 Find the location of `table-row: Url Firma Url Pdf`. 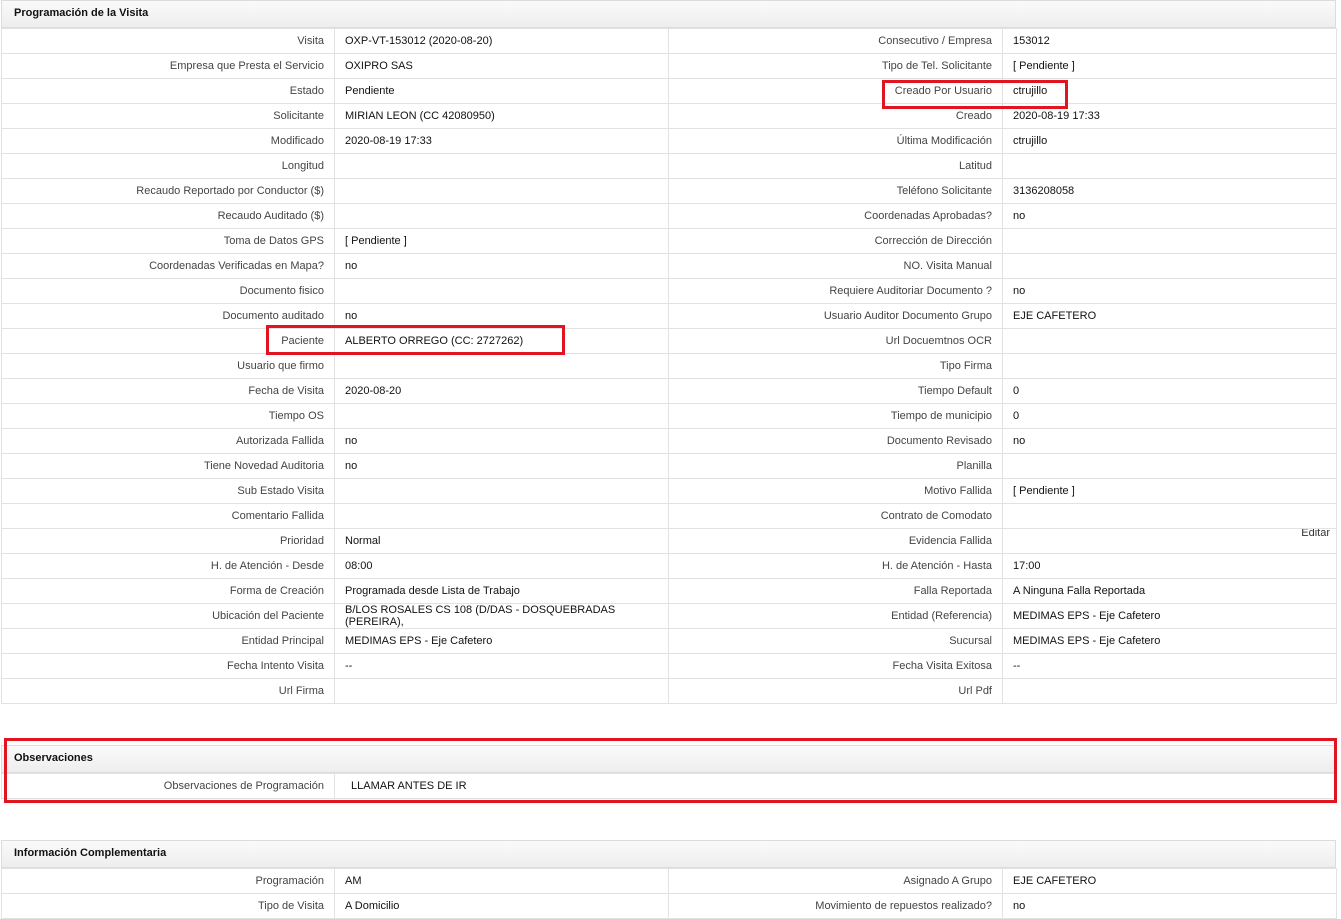

table-row: Url Firma Url Pdf is located at coordinates (669, 691).